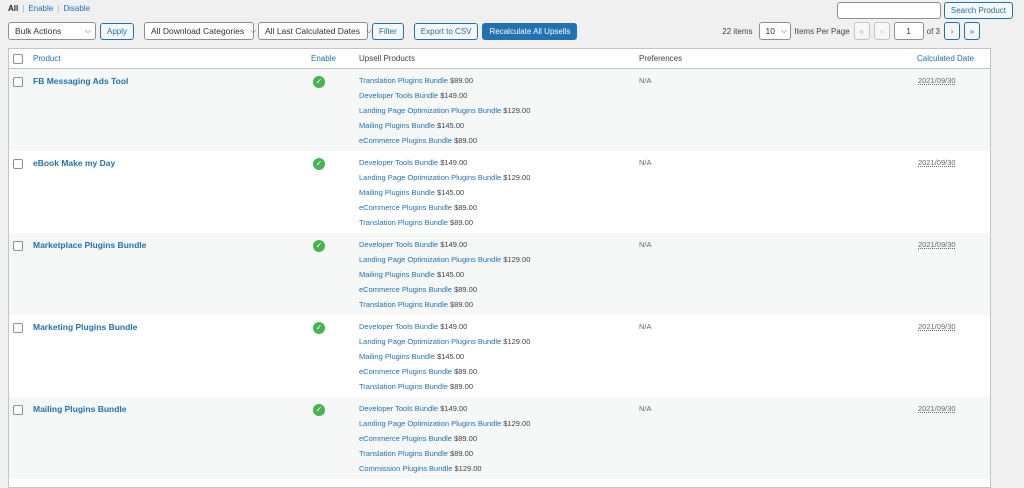  Describe the element at coordinates (52, 31) in the screenshot. I see `bulk-actions-select: Bulk Actions ⌵` at that location.